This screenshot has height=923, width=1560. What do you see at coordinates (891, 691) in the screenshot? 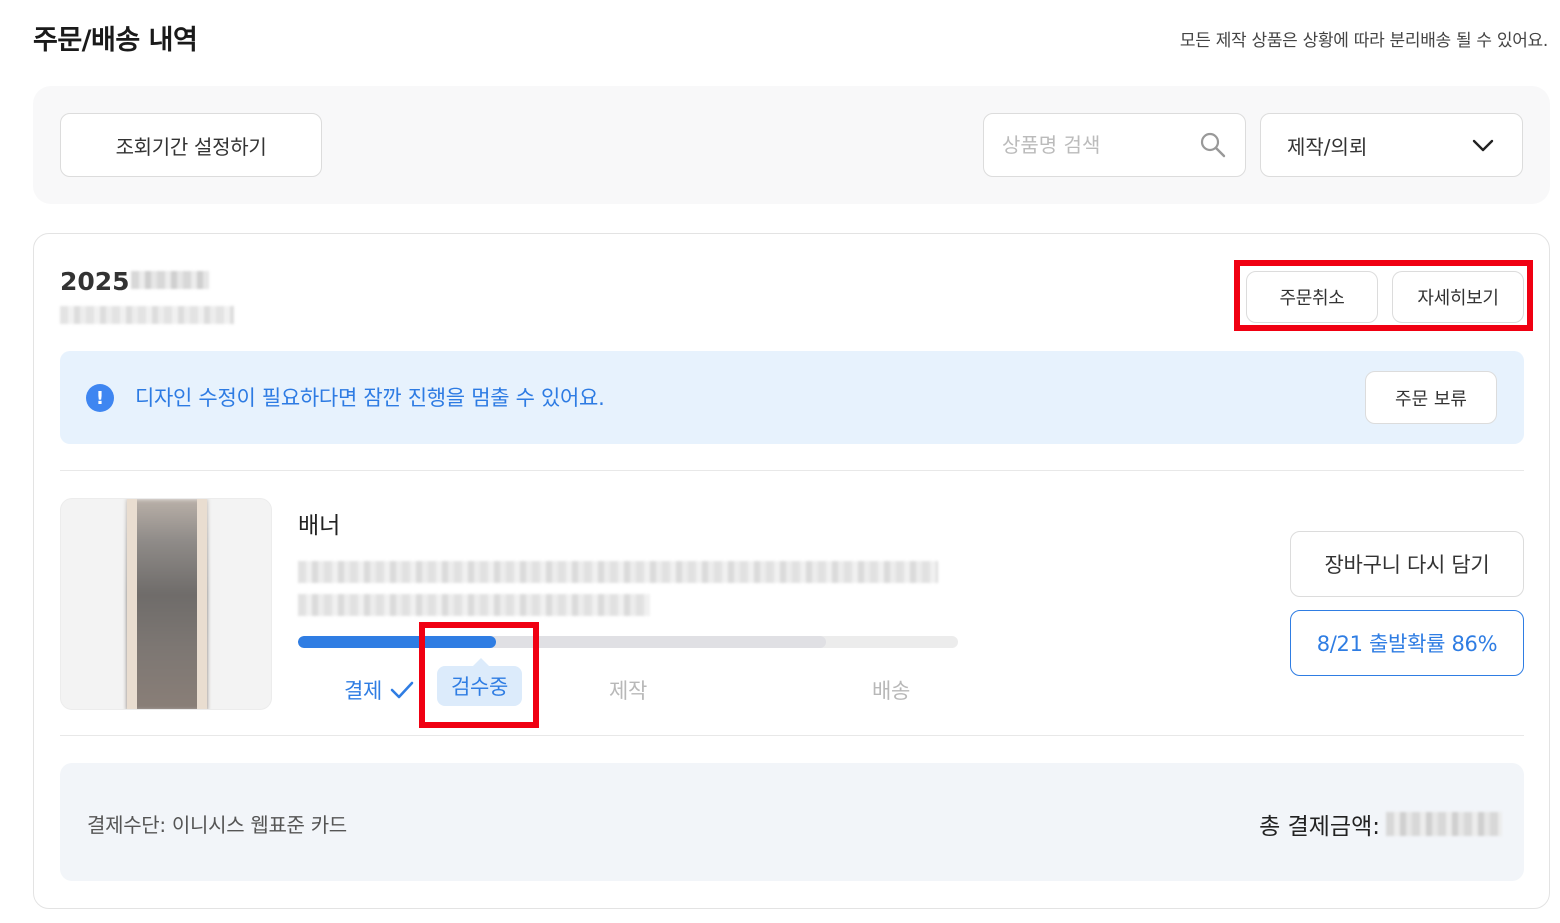
I see `step-shipping: 배송` at bounding box center [891, 691].